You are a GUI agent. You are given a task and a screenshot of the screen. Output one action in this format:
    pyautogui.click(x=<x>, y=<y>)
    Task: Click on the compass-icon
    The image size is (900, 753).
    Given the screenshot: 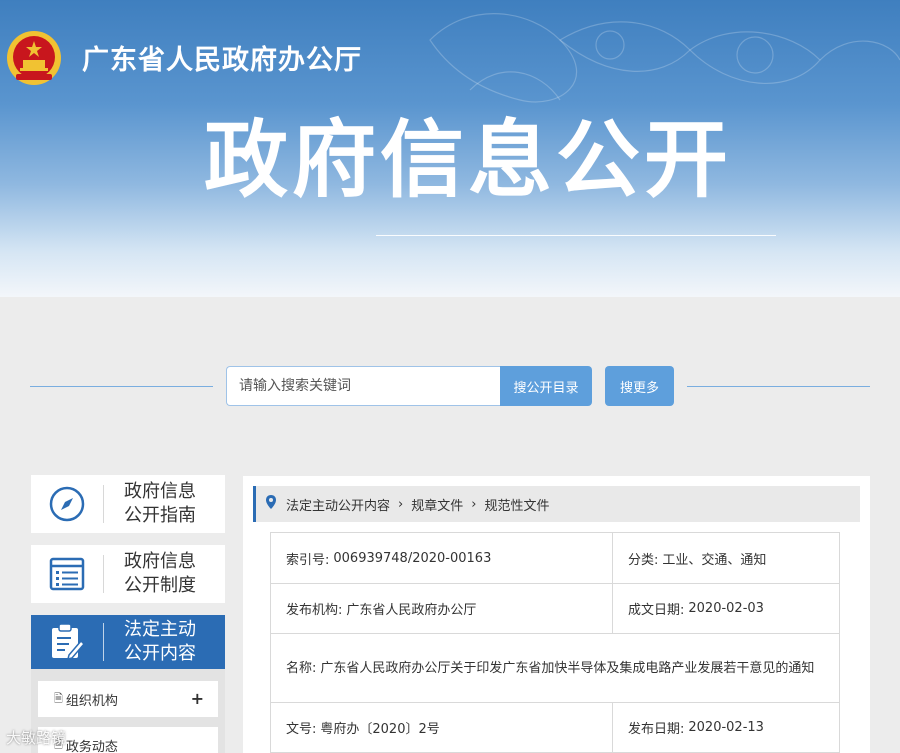 What is the action you would take?
    pyautogui.click(x=67, y=504)
    